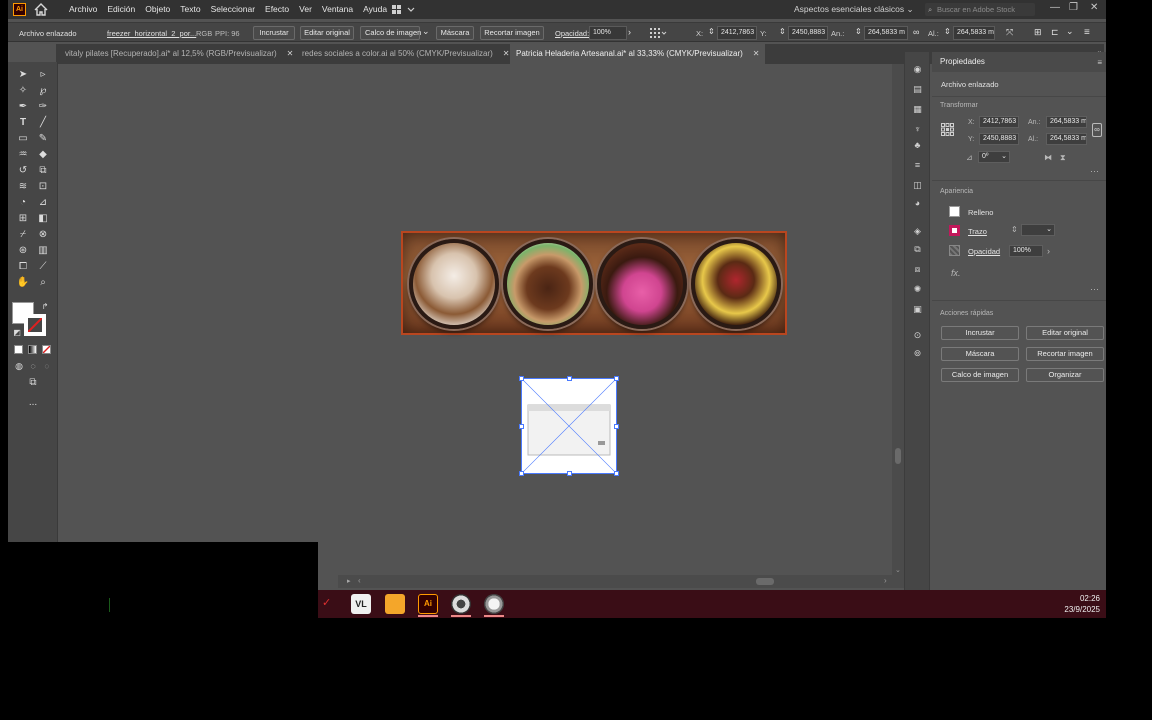  What do you see at coordinates (1099, 62) in the screenshot?
I see `panel-menu-icon: ≡` at bounding box center [1099, 62].